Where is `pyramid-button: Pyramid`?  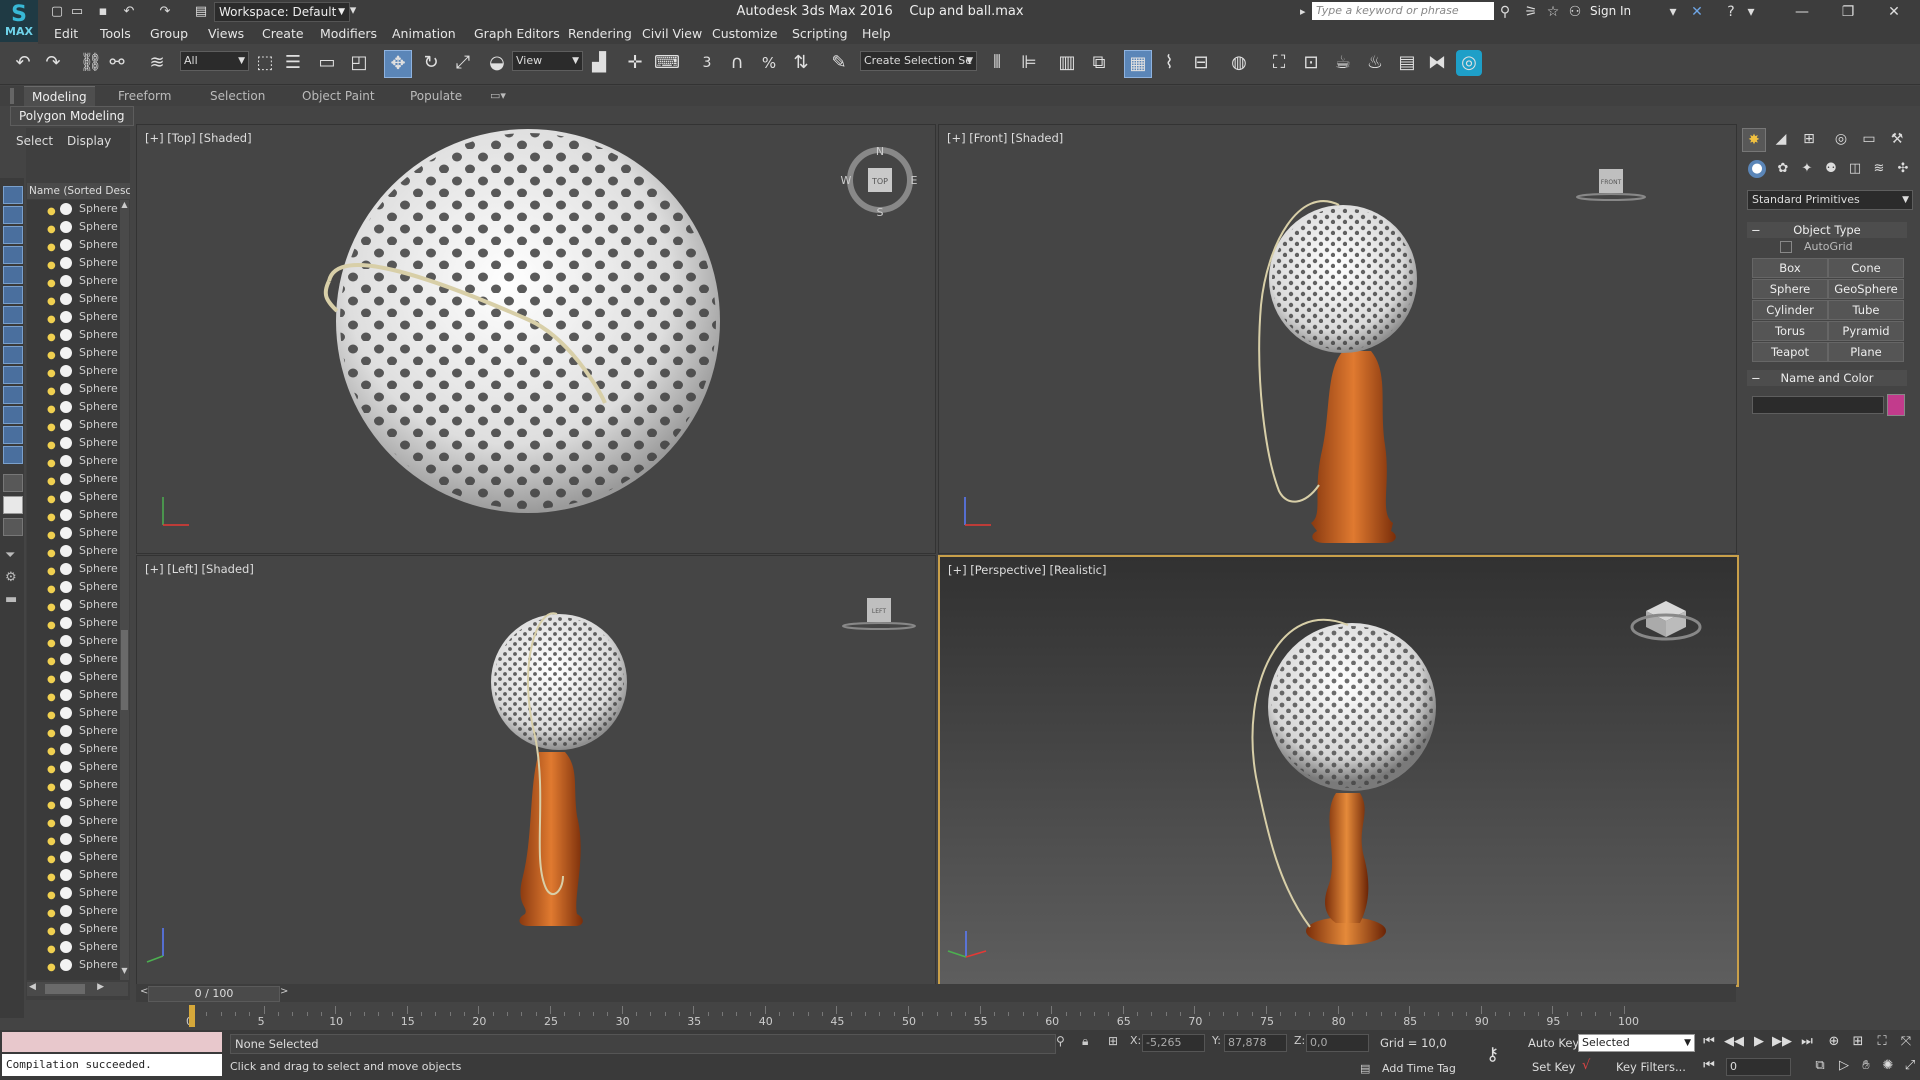 pyramid-button: Pyramid is located at coordinates (1866, 331).